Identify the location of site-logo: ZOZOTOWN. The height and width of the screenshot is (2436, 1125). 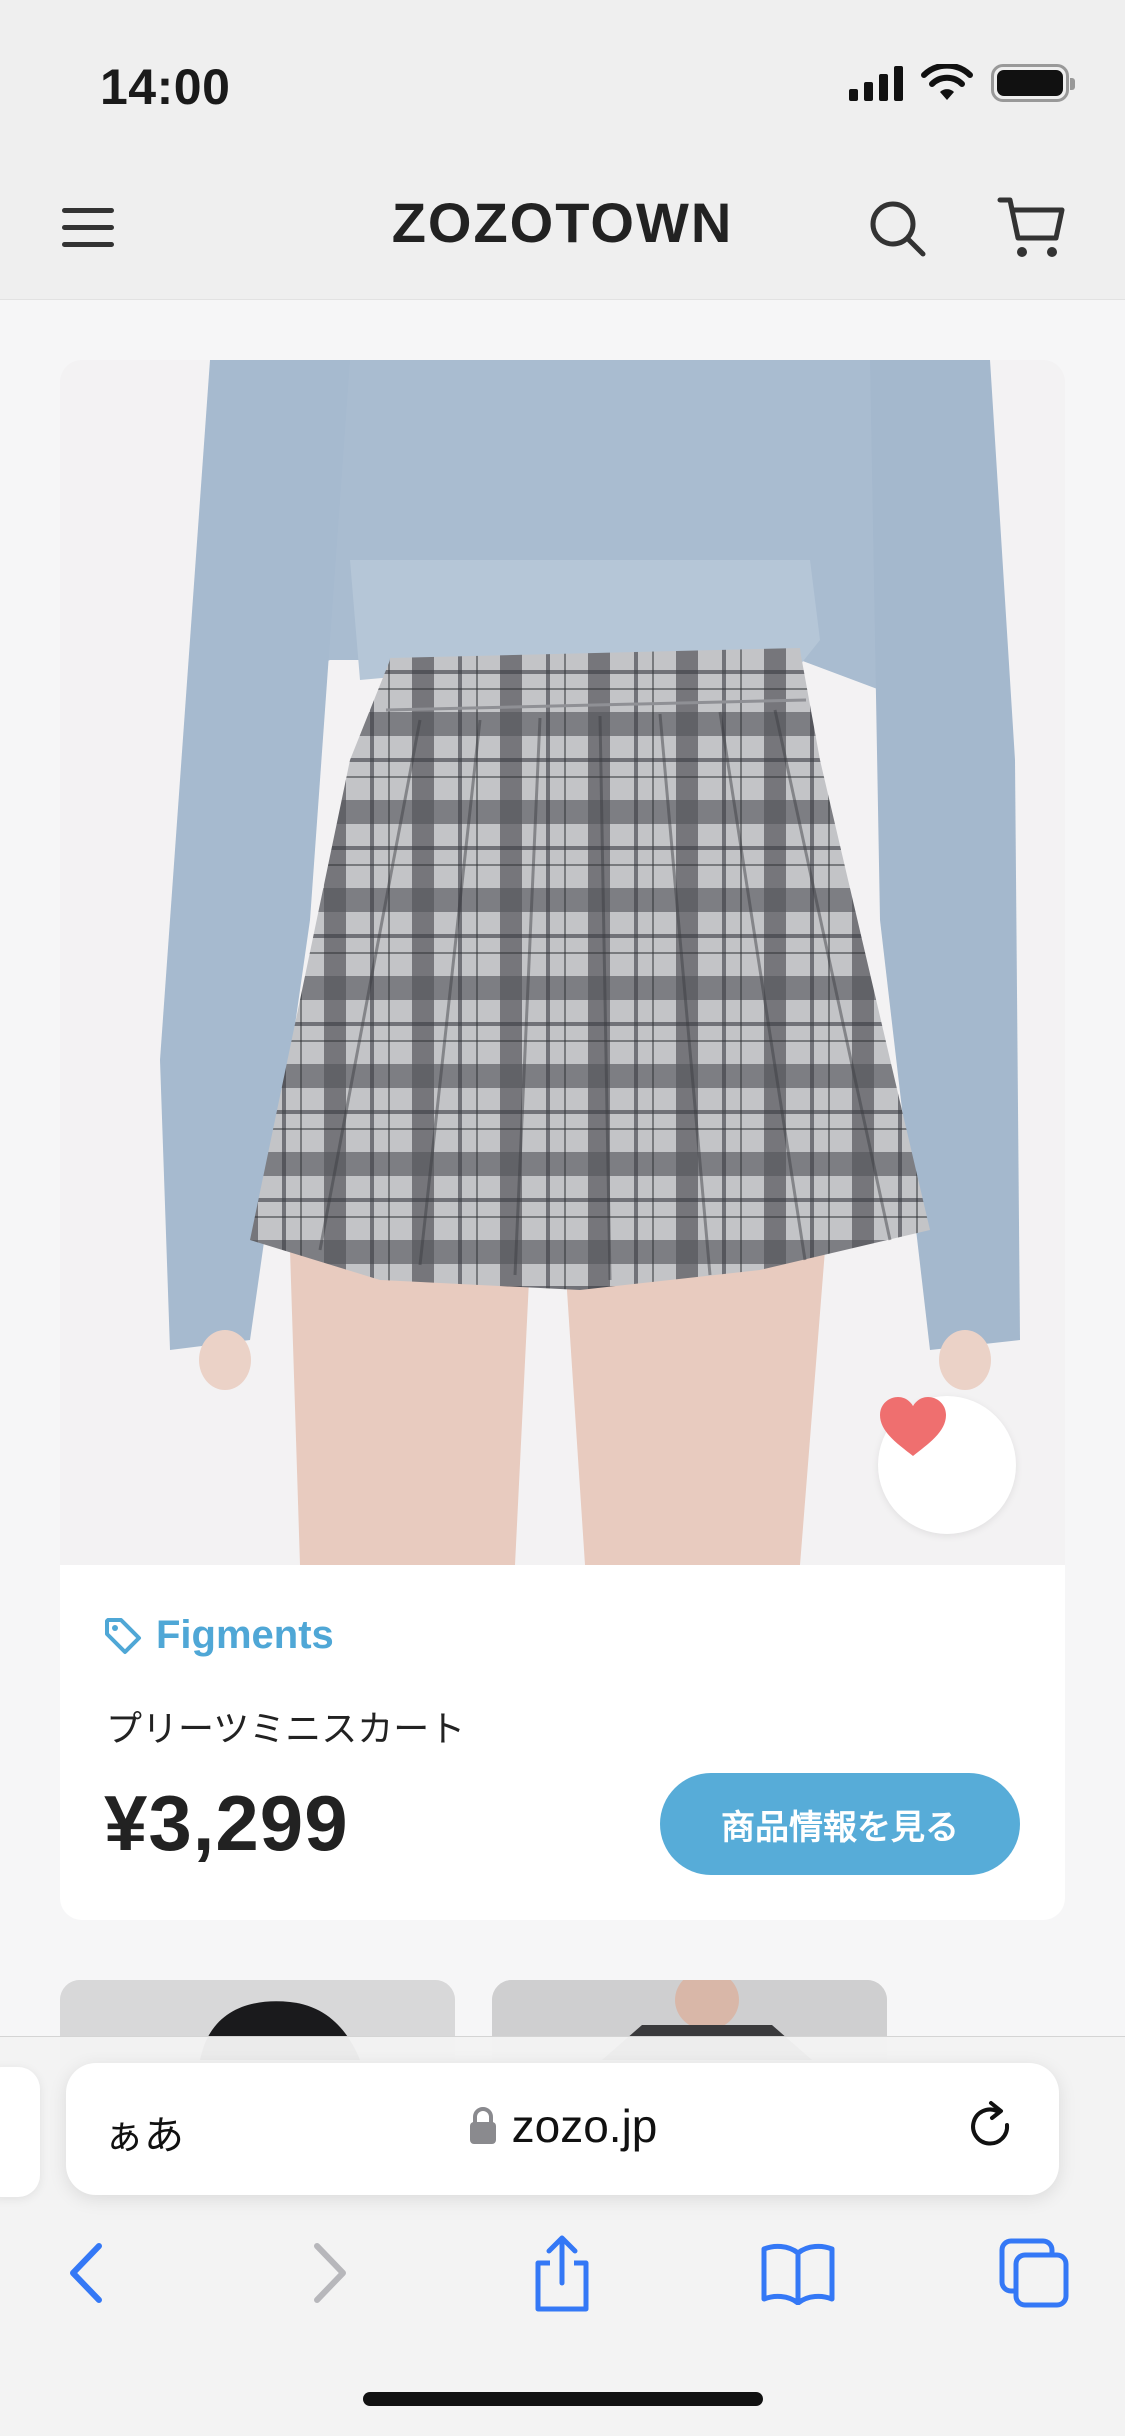
(562, 222).